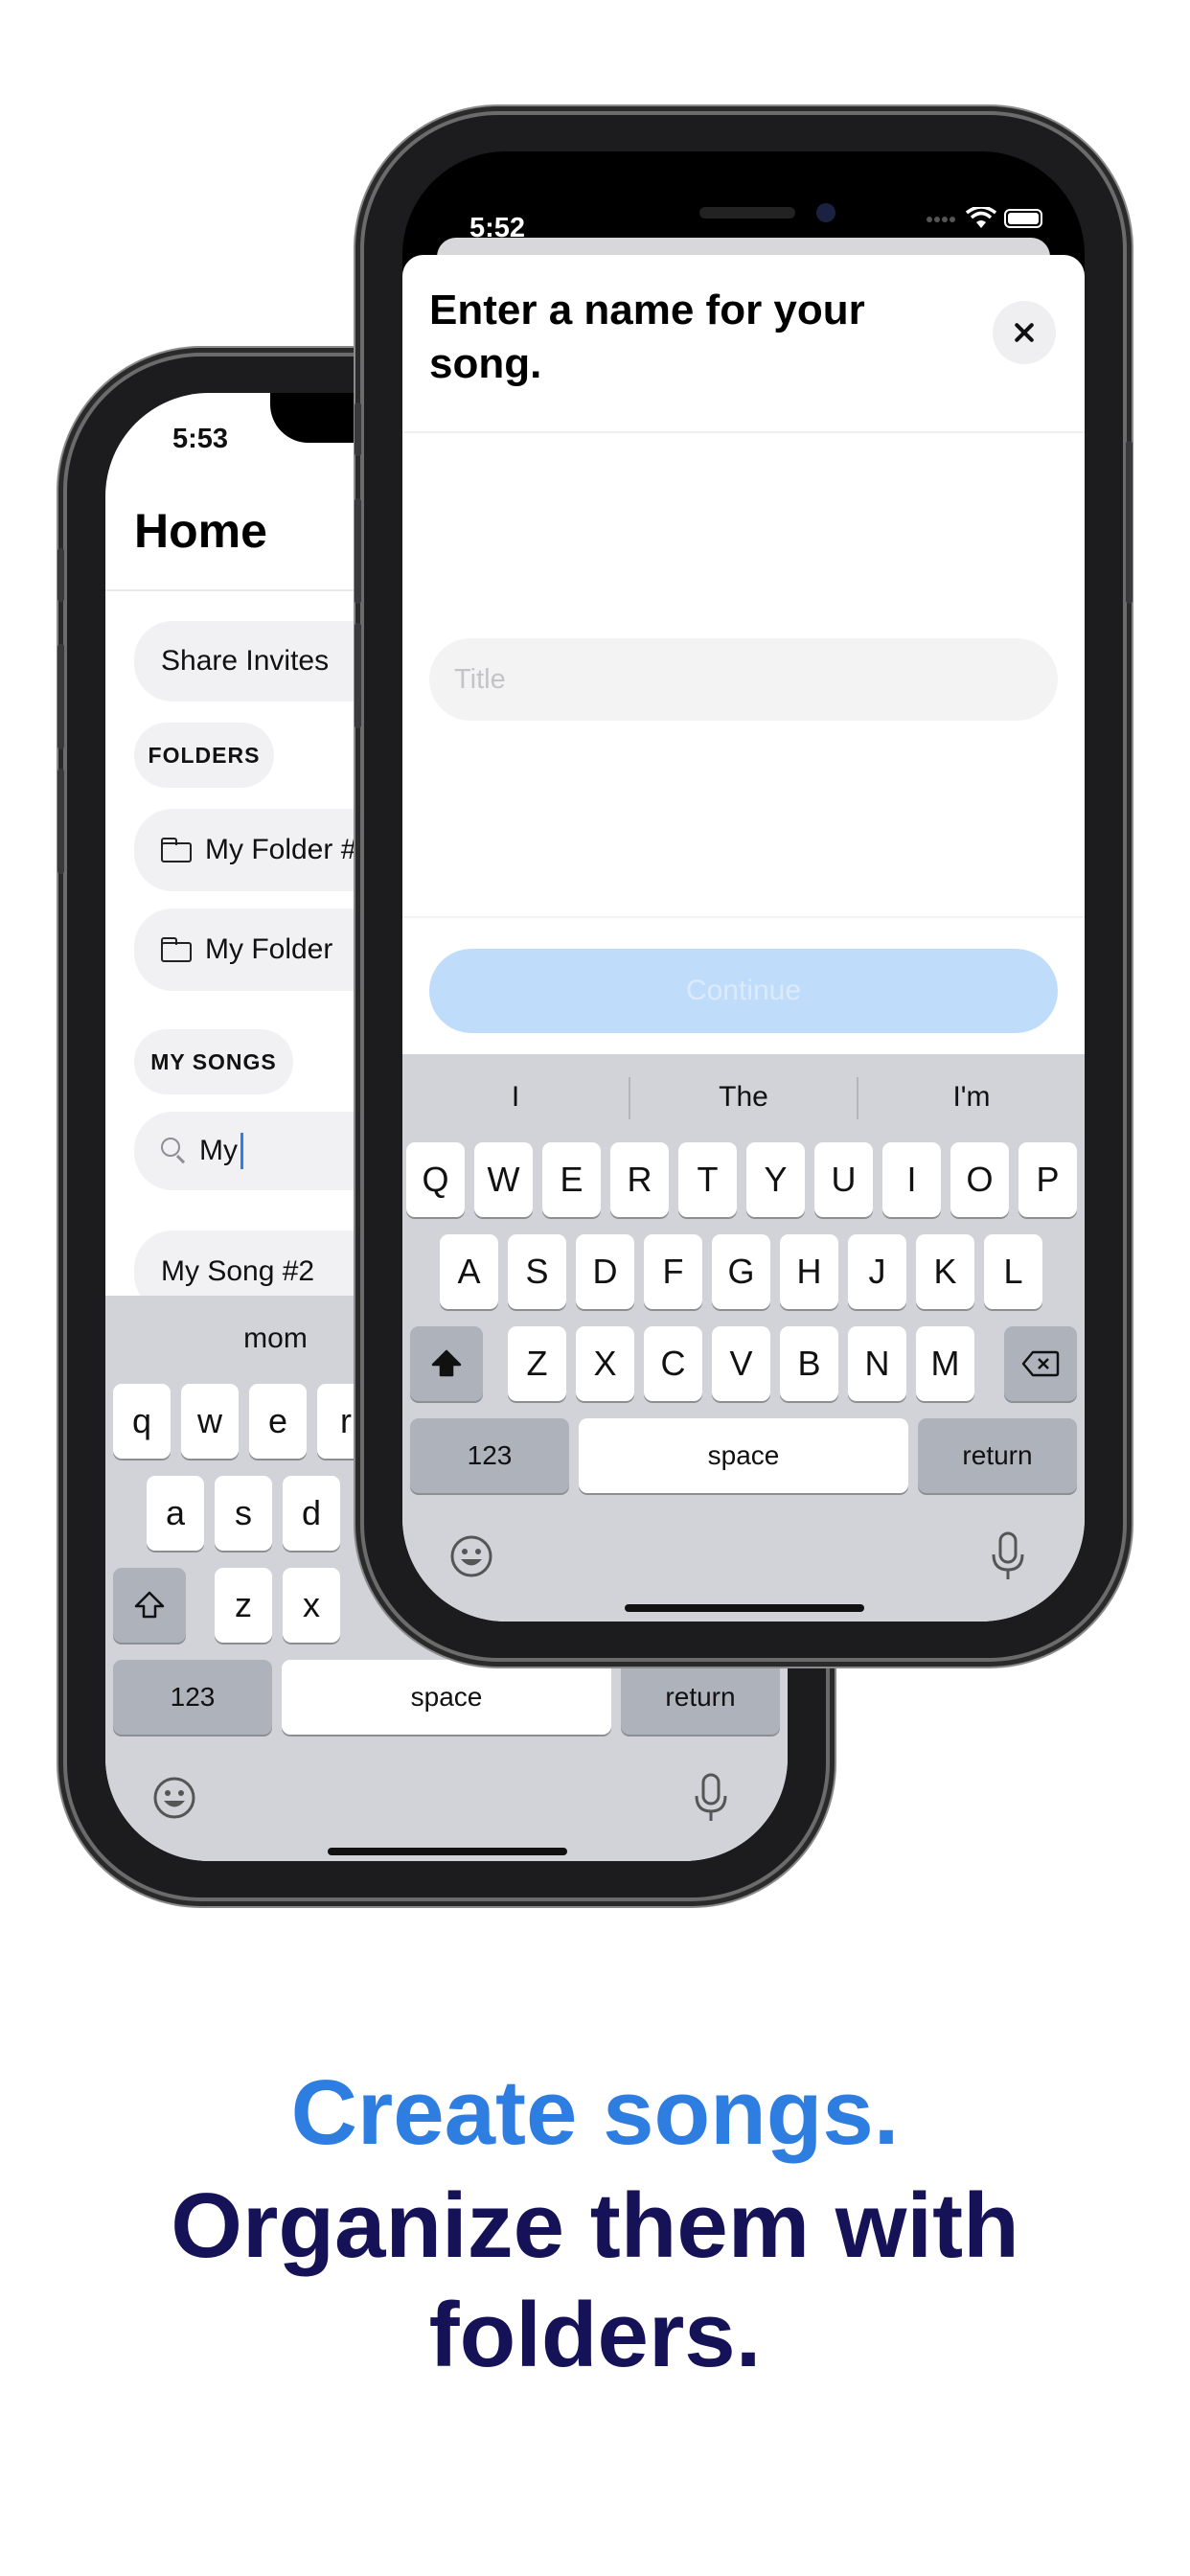  What do you see at coordinates (708, 1179) in the screenshot?
I see `key-t: T` at bounding box center [708, 1179].